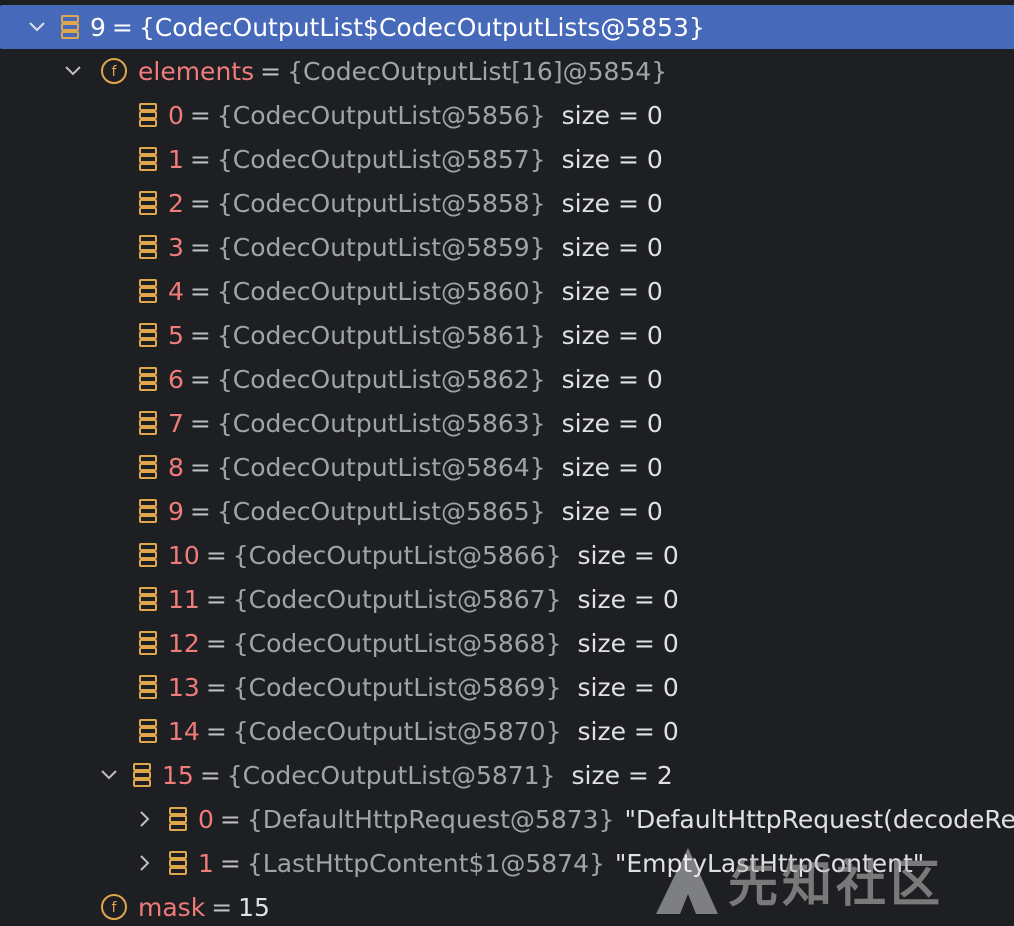 The image size is (1014, 926). Describe the element at coordinates (381, 291) in the screenshot. I see `item-ref: {CodecOutputList@5860}` at that location.